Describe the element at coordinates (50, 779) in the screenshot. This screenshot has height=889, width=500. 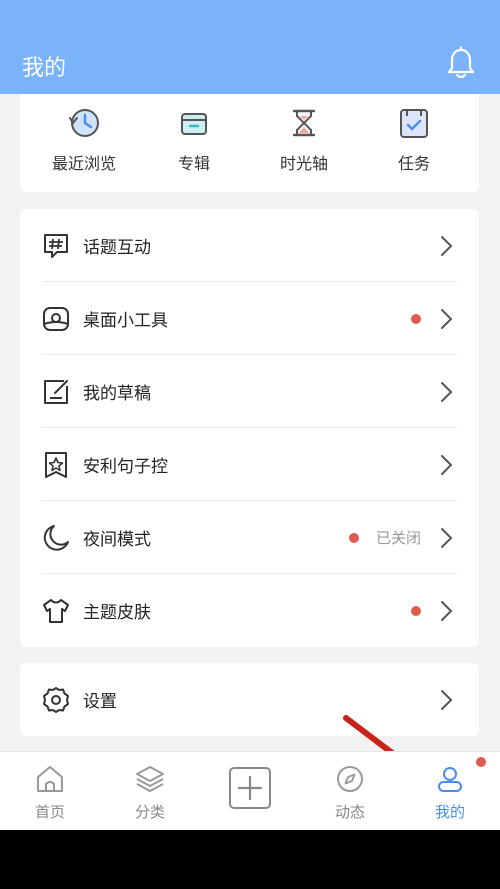
I see `home-icon` at that location.